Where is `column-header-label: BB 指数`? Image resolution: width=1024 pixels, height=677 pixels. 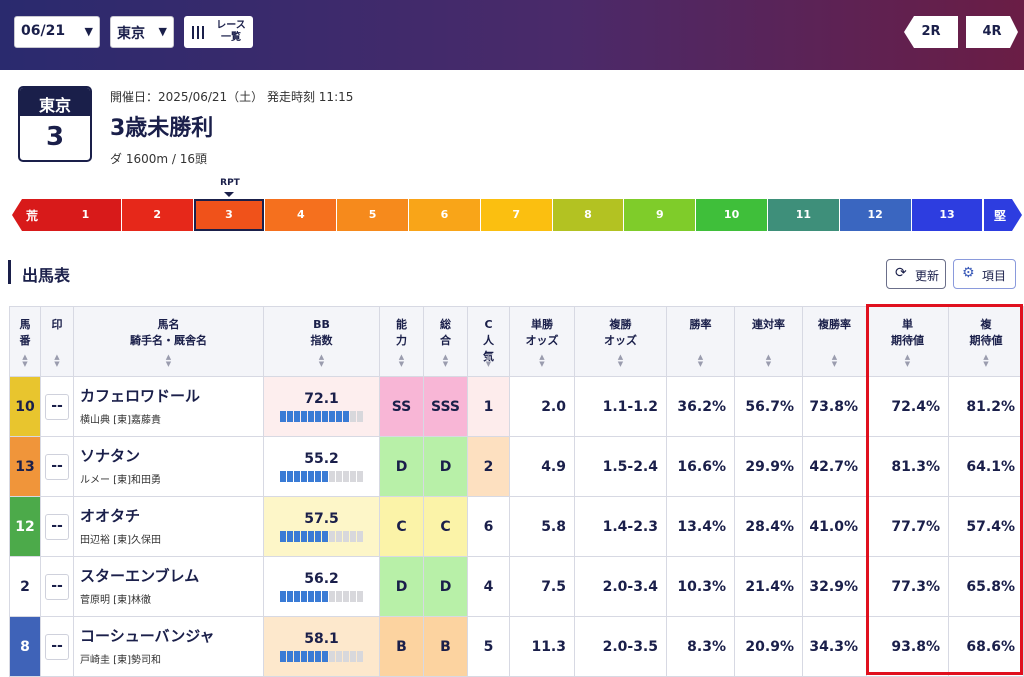 column-header-label: BB 指数 is located at coordinates (321, 332).